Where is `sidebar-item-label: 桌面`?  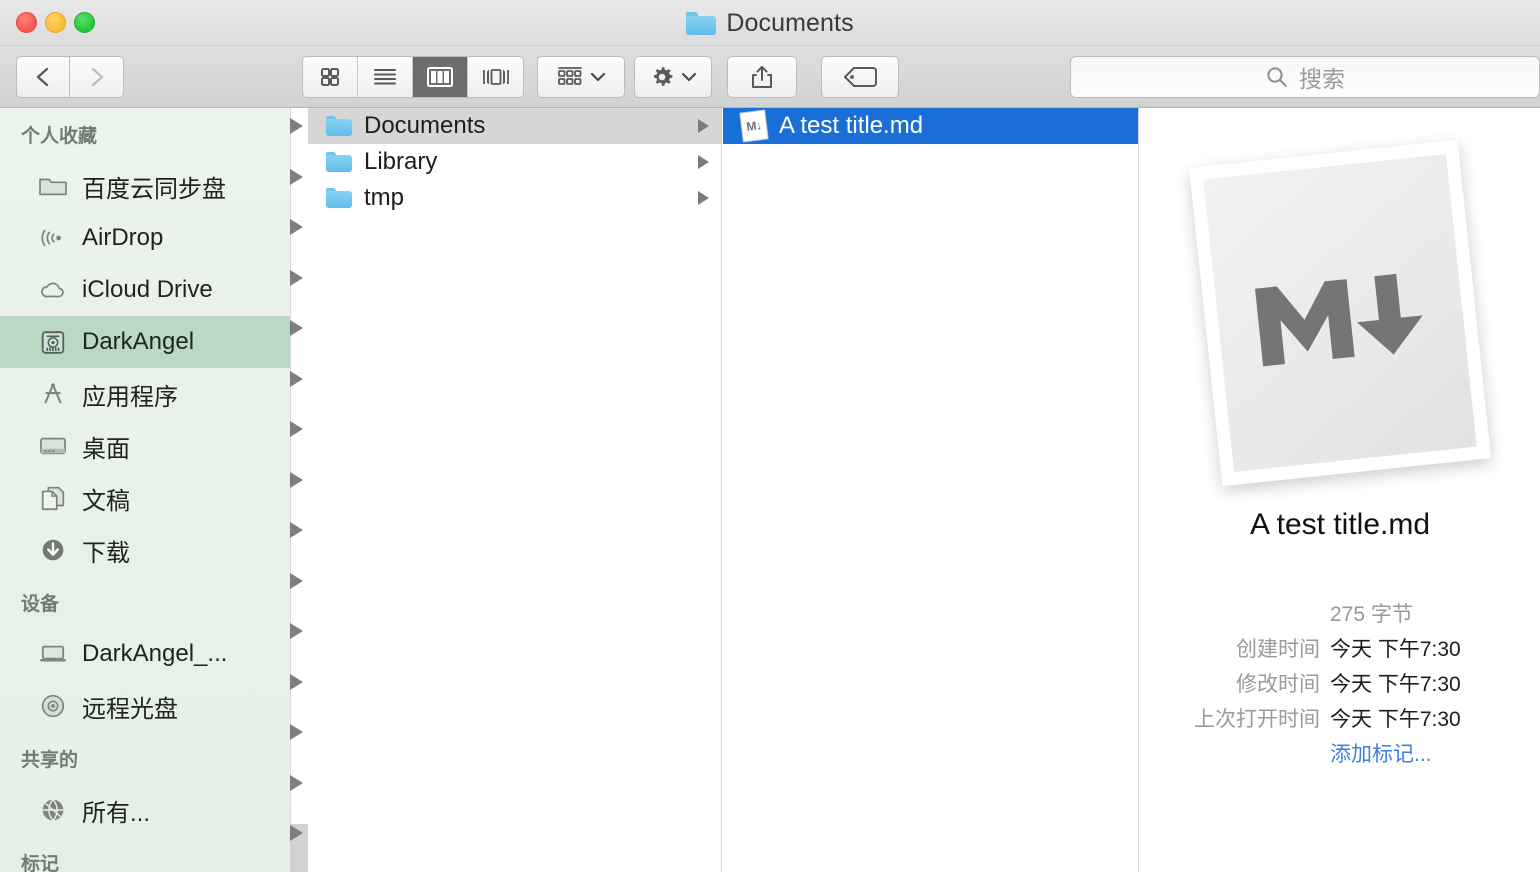 sidebar-item-label: 桌面 is located at coordinates (106, 449).